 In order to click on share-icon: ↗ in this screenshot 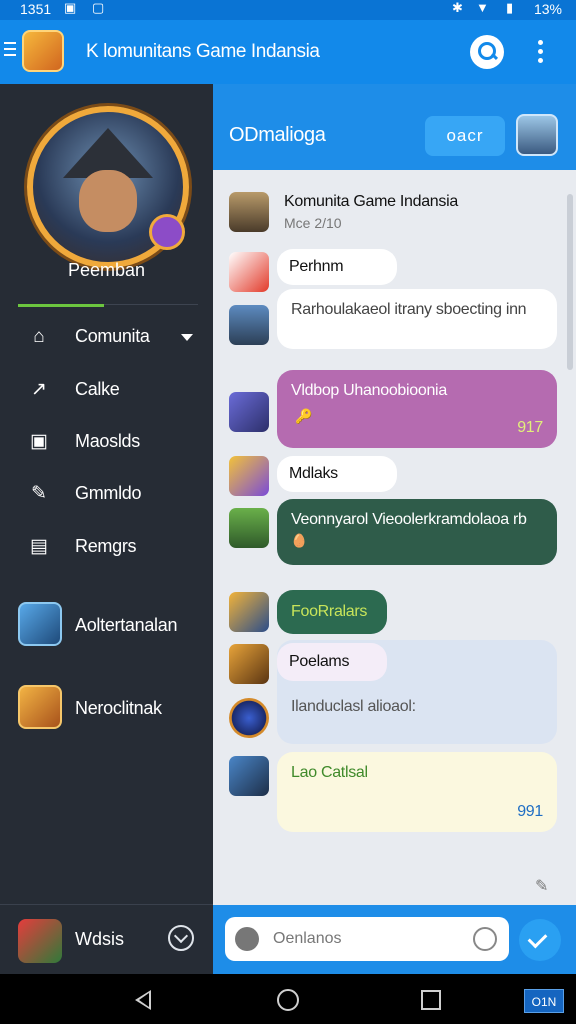, I will do `click(39, 389)`.